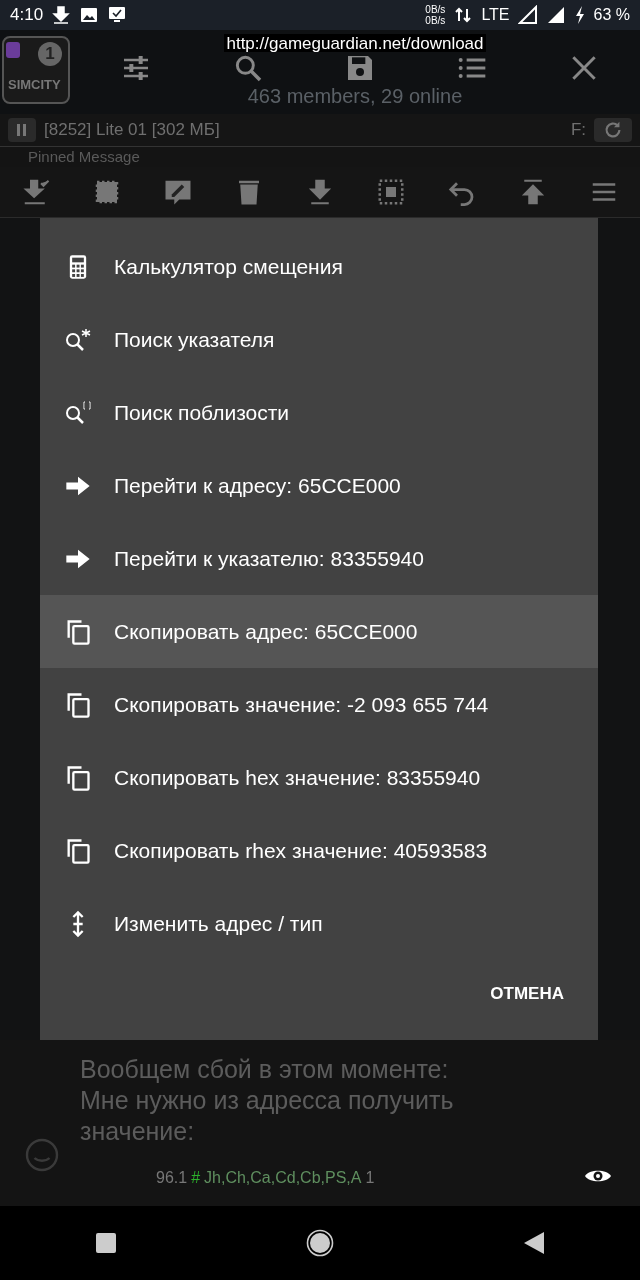 Image resolution: width=640 pixels, height=1280 pixels. Describe the element at coordinates (319, 777) in the screenshot. I see `menu-item: Скопировать hex значение: 83355940` at that location.